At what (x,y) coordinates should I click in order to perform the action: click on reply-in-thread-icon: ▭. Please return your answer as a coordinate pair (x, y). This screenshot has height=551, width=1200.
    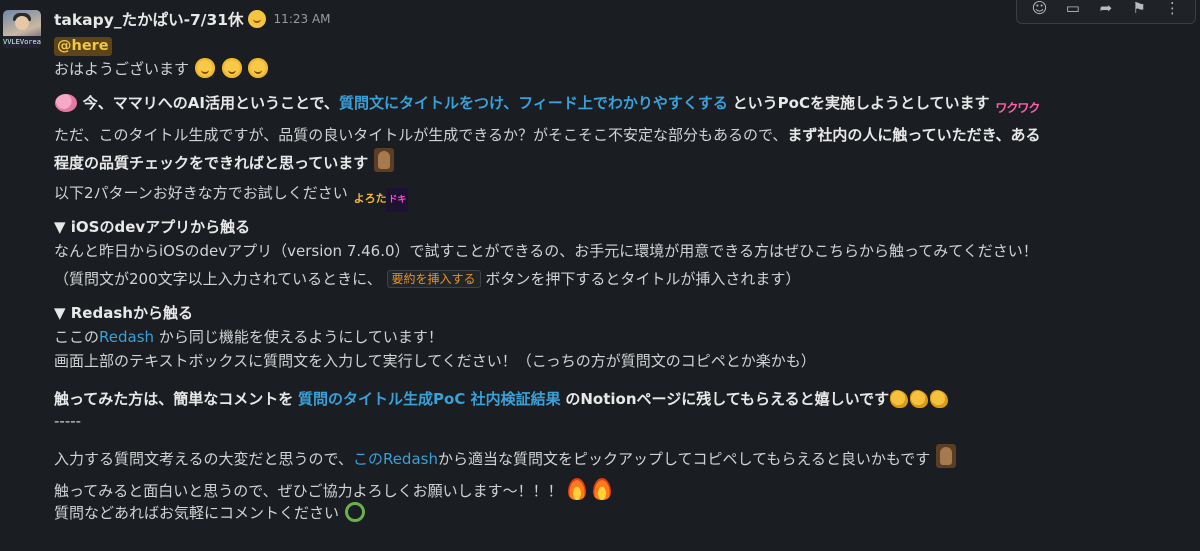
    Looking at the image, I should click on (1073, 8).